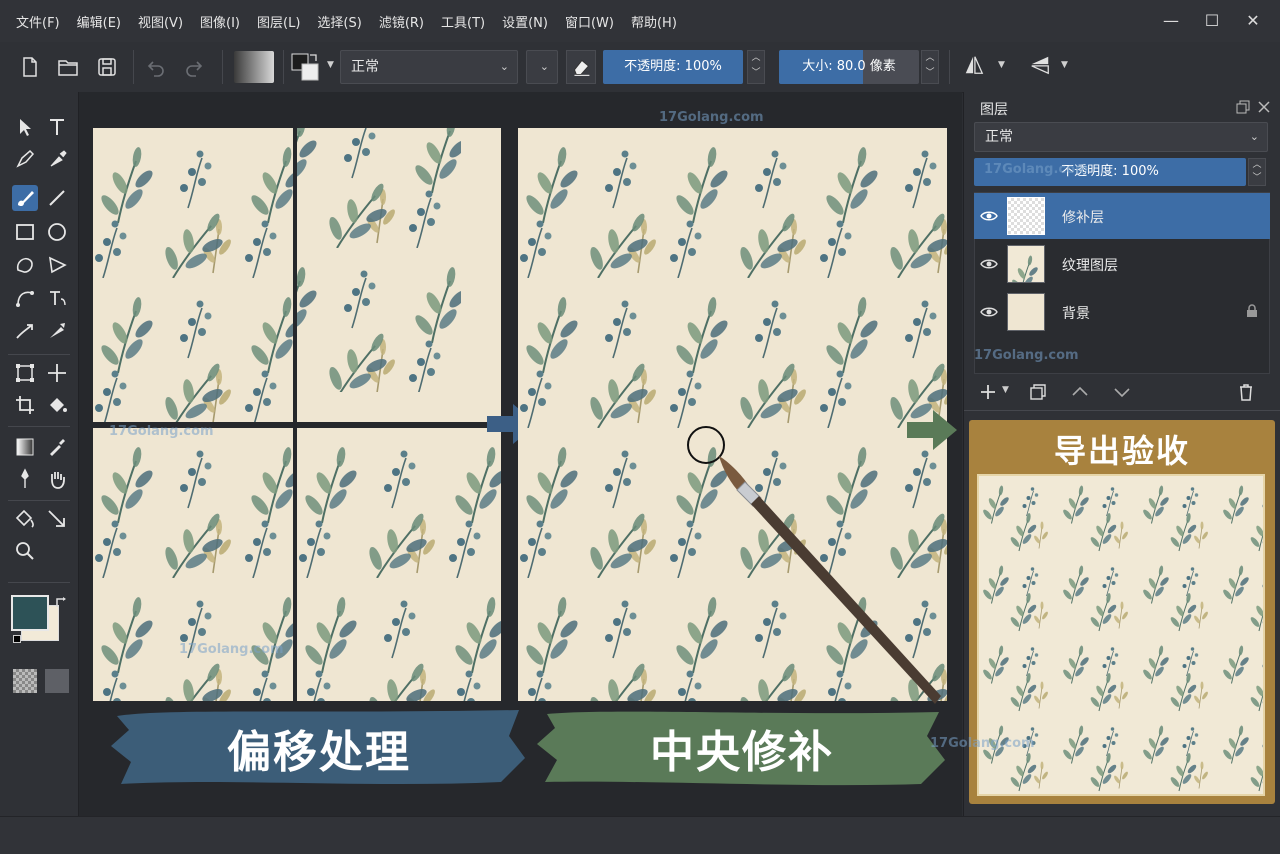 The height and width of the screenshot is (854, 1280). I want to click on layer-blend-mode-dropdown: 正常 ⌄, so click(1121, 137).